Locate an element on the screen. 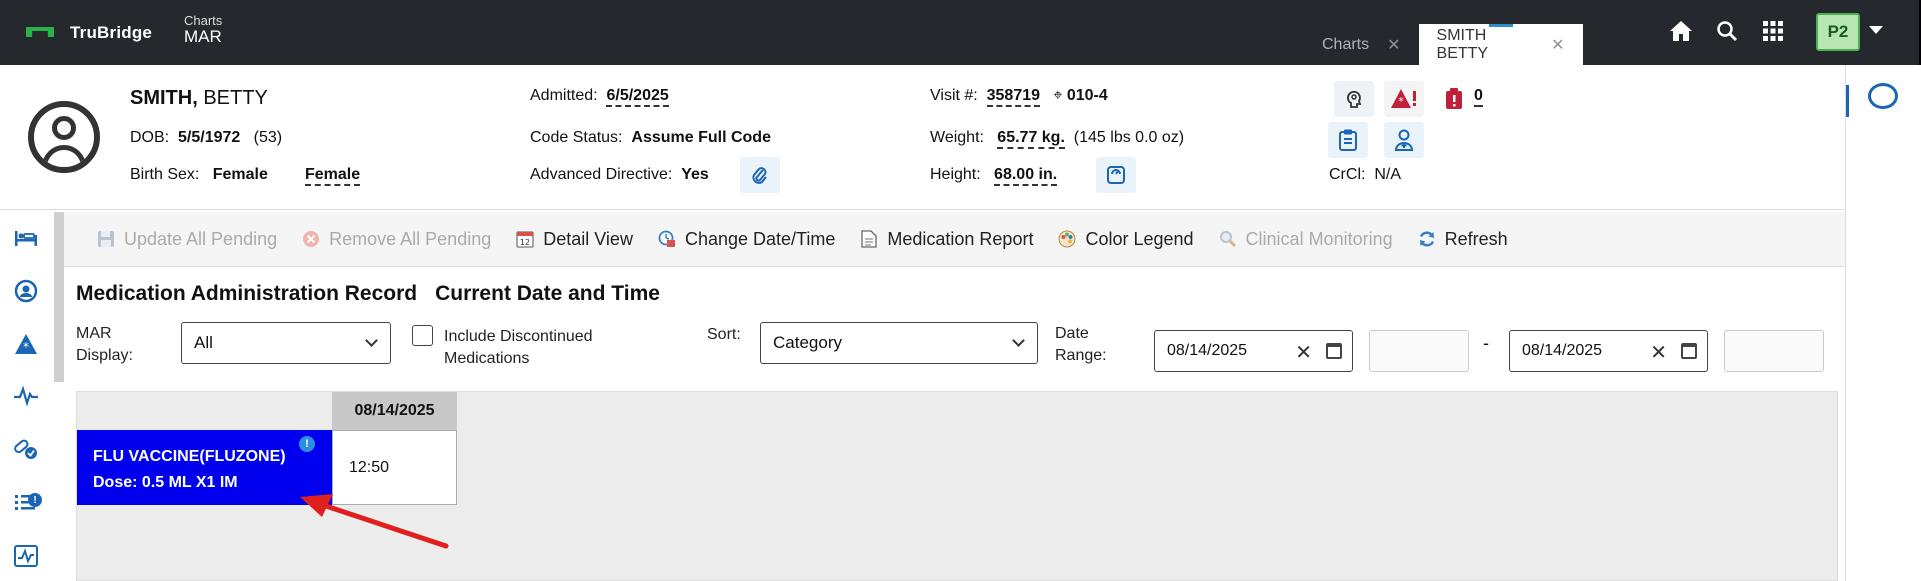 This screenshot has width=1921, height=581. gender-field: Female is located at coordinates (332, 175).